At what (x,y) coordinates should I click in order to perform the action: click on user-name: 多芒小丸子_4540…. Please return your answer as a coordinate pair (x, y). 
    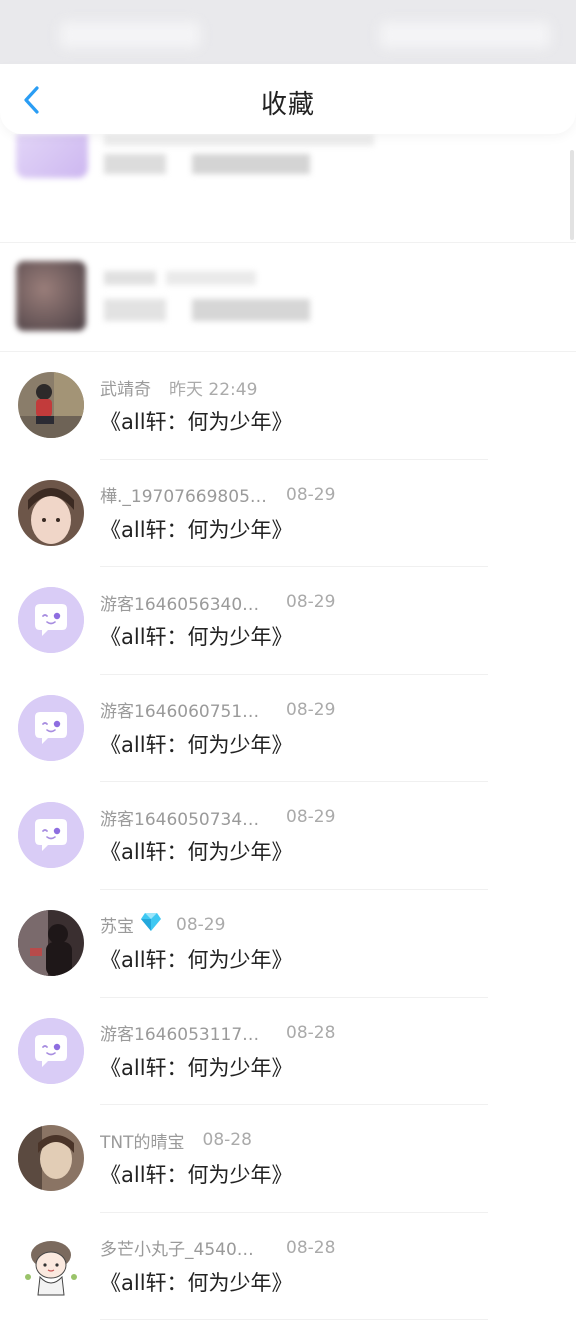
    Looking at the image, I should click on (184, 1247).